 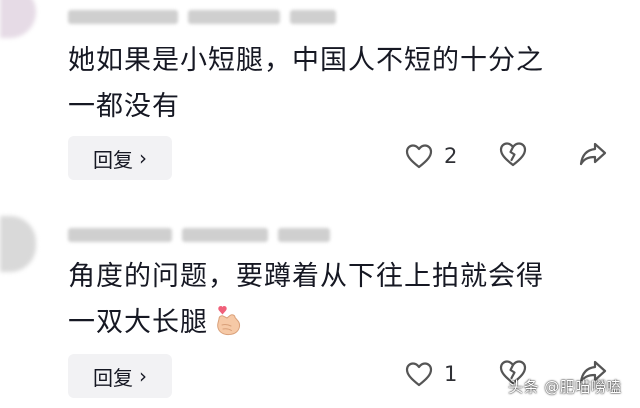 What do you see at coordinates (565, 387) in the screenshot?
I see `watermark: 头条 @肥喵嘮嗑` at bounding box center [565, 387].